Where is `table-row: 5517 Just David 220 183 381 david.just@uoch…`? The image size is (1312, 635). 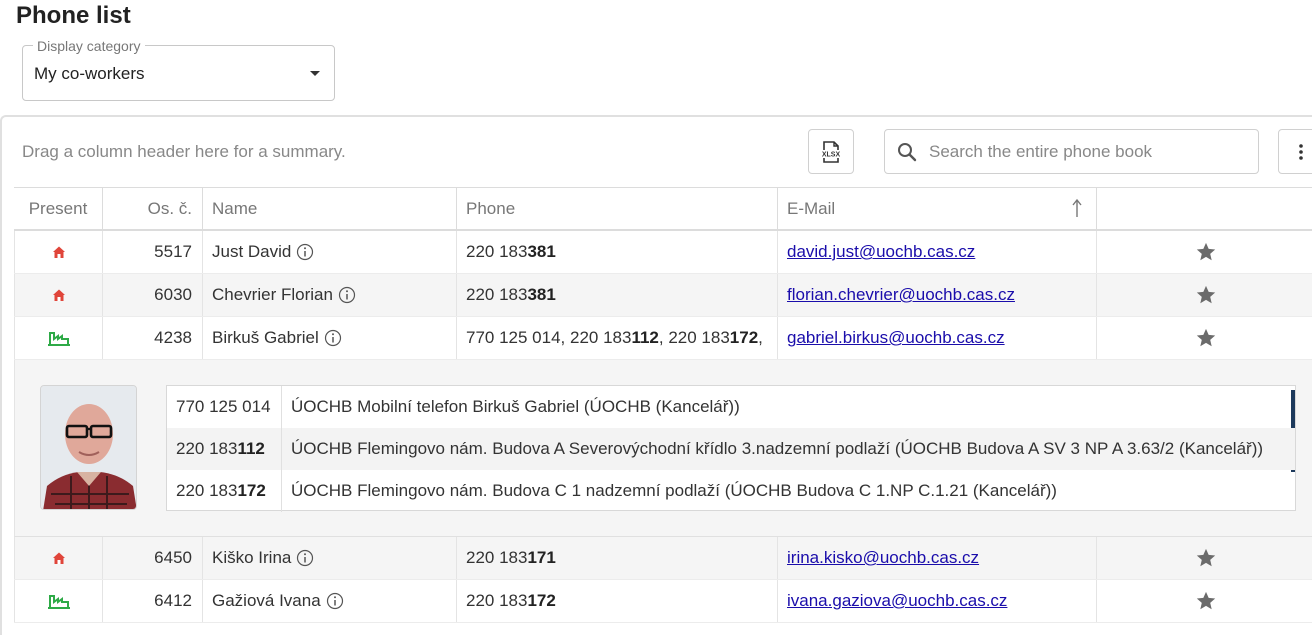 table-row: 5517 Just David 220 183 381 david.just@uoch… is located at coordinates (663, 252).